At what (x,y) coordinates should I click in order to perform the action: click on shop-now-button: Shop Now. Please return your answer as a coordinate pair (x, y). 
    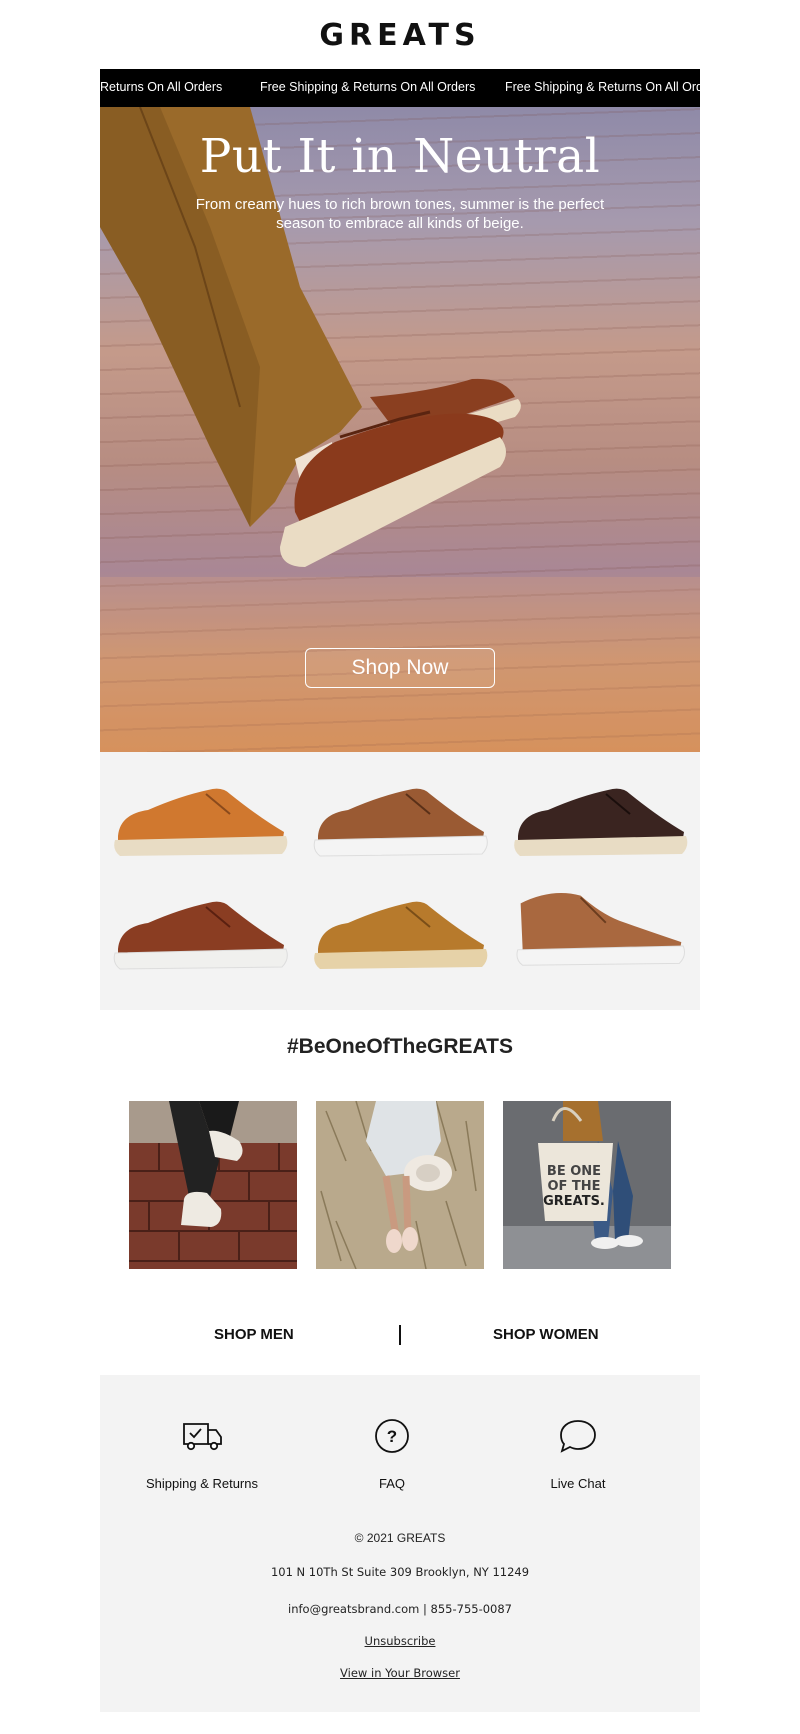
    Looking at the image, I should click on (400, 668).